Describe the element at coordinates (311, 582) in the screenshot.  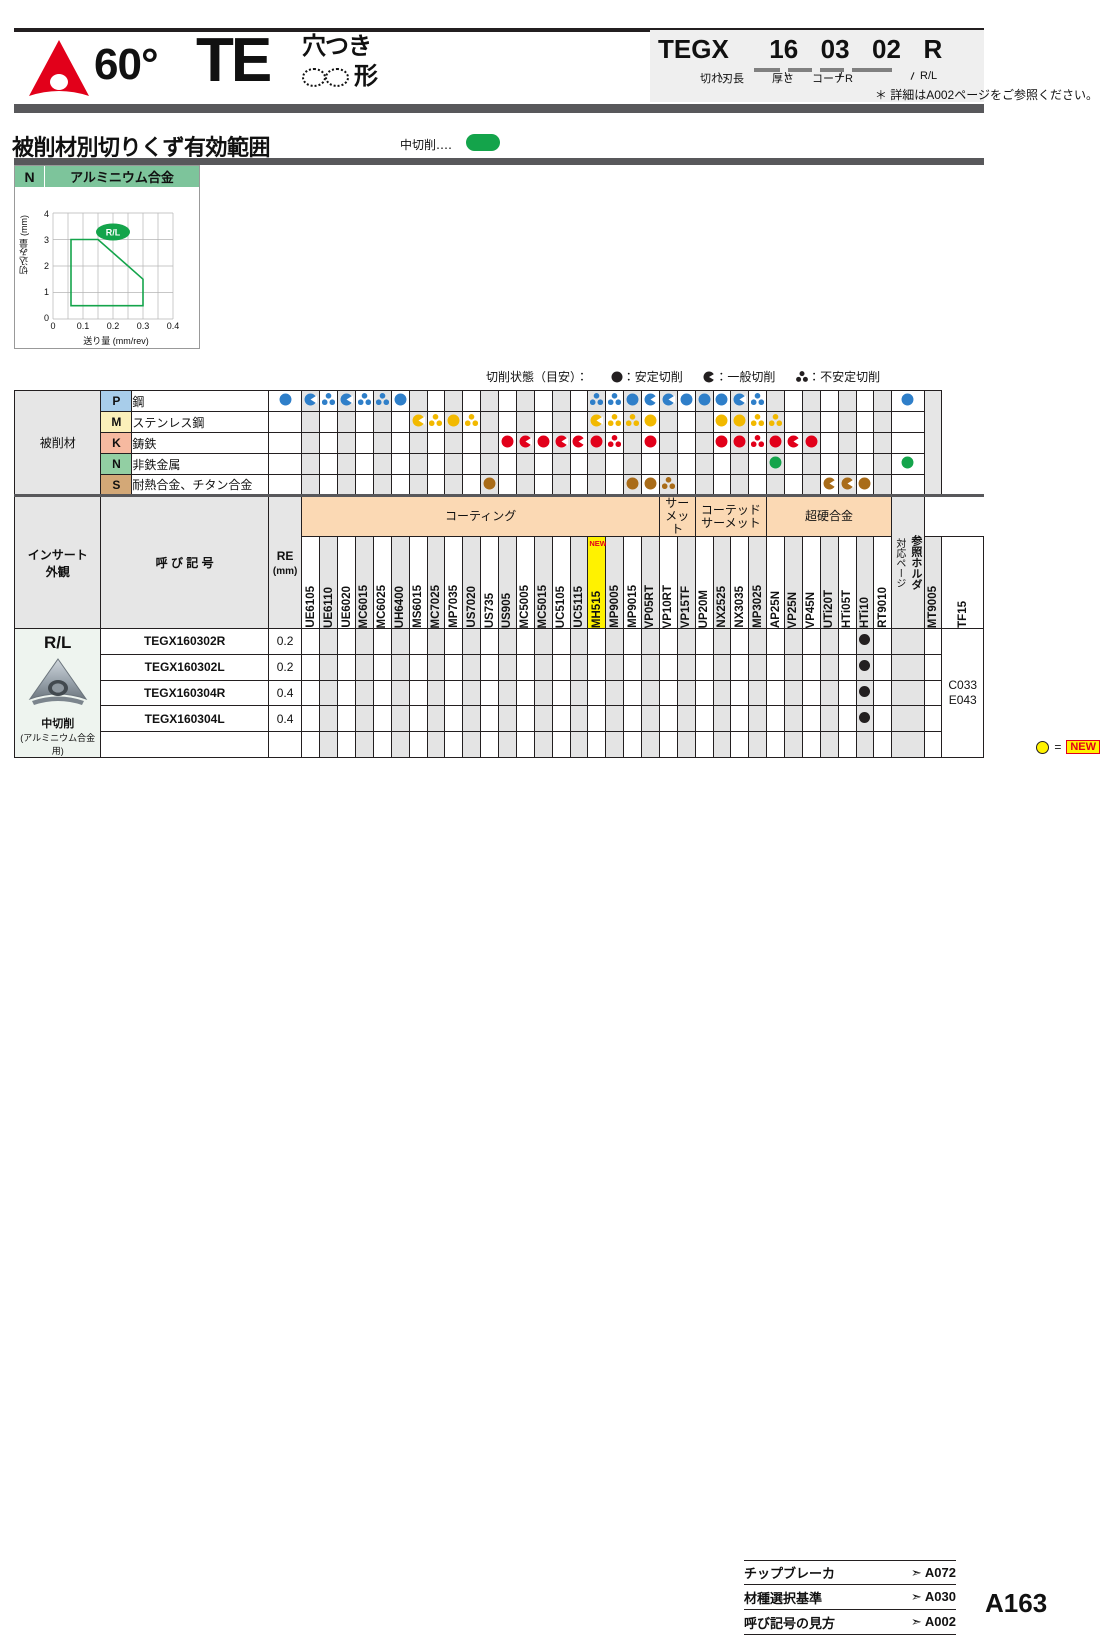
I see `grade-column-header: UE6105` at that location.